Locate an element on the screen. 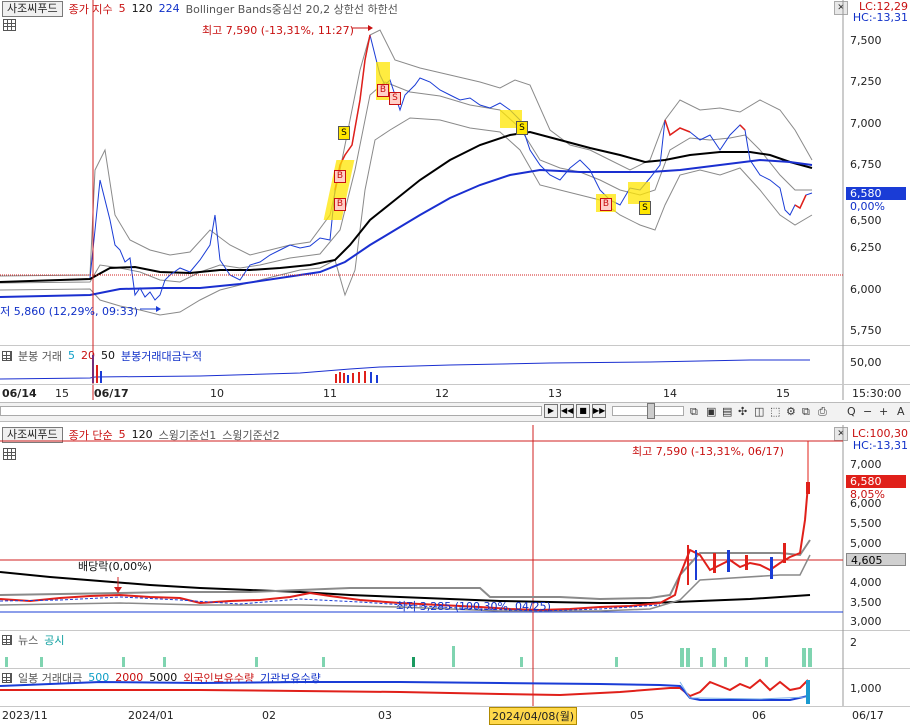 This screenshot has height=725, width=910. signal-buy-4: S is located at coordinates (395, 97).